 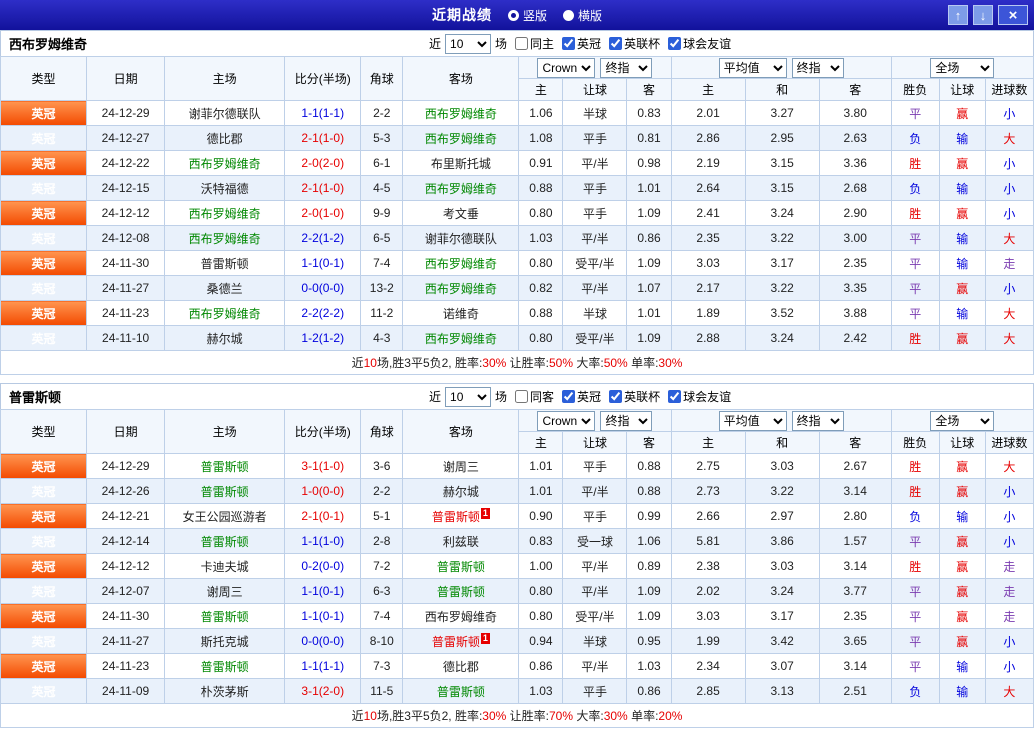 I want to click on checkbox-label: 同主, so click(x=542, y=44).